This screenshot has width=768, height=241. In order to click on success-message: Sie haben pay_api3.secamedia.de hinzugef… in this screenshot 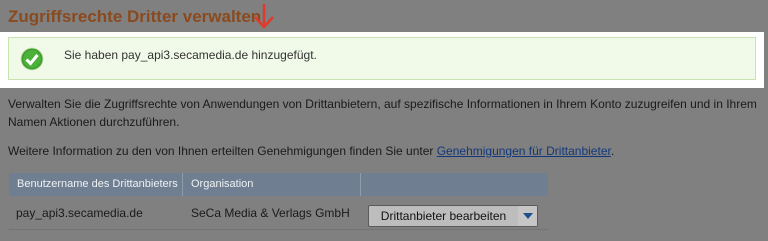, I will do `click(190, 55)`.